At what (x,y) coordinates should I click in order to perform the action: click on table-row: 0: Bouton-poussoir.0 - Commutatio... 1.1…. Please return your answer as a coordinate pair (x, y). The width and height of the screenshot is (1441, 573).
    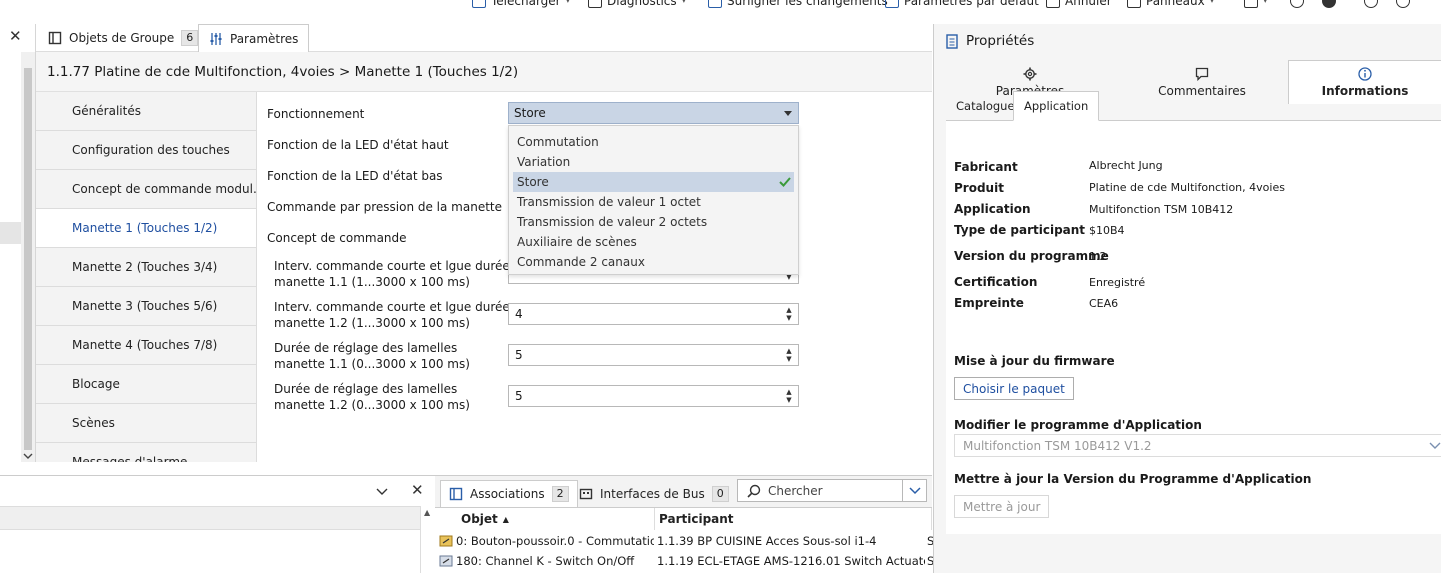
    Looking at the image, I should click on (684, 541).